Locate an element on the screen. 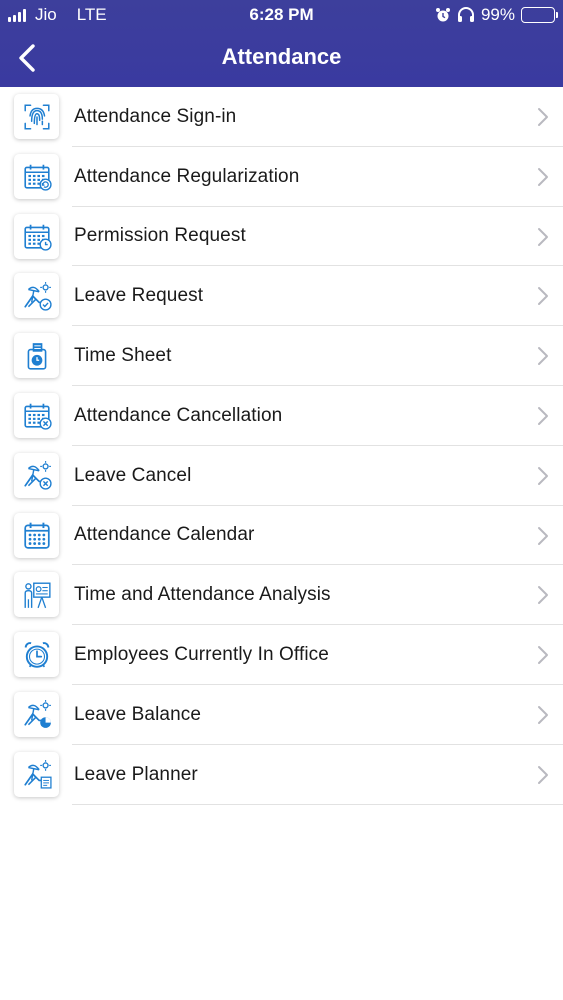  alarm-icon is located at coordinates (442, 15).